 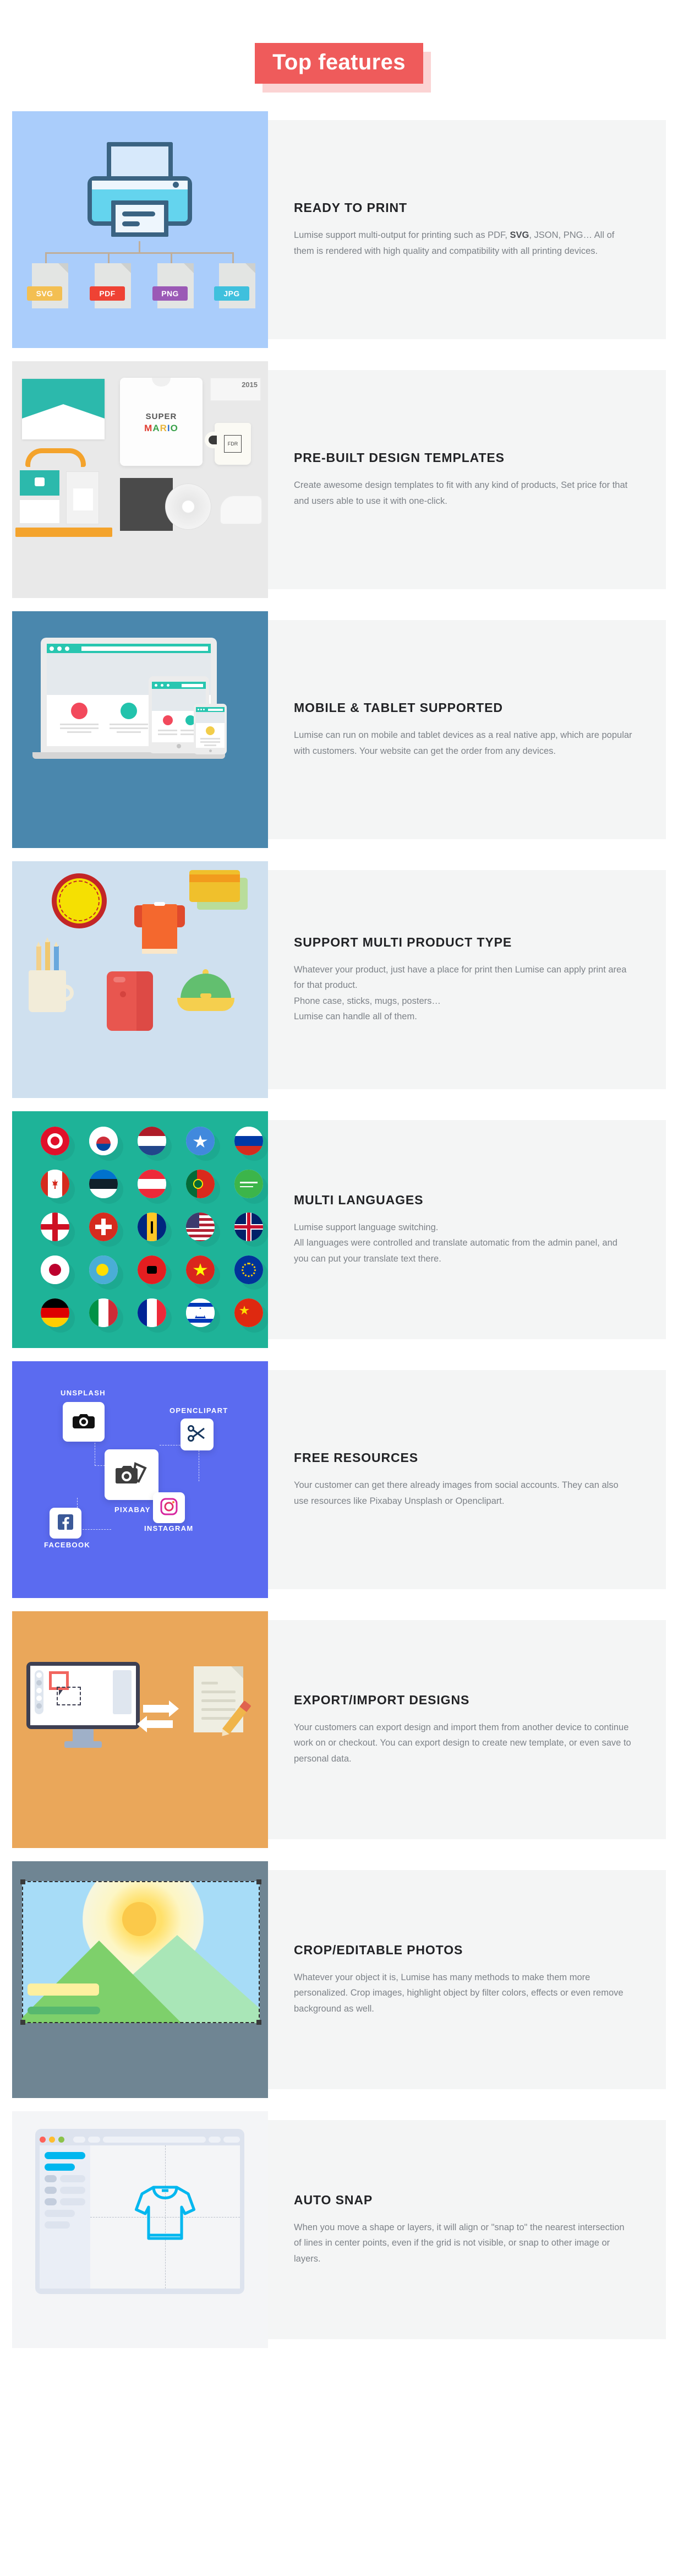 What do you see at coordinates (140, 729) in the screenshot?
I see `art-responsive-devices` at bounding box center [140, 729].